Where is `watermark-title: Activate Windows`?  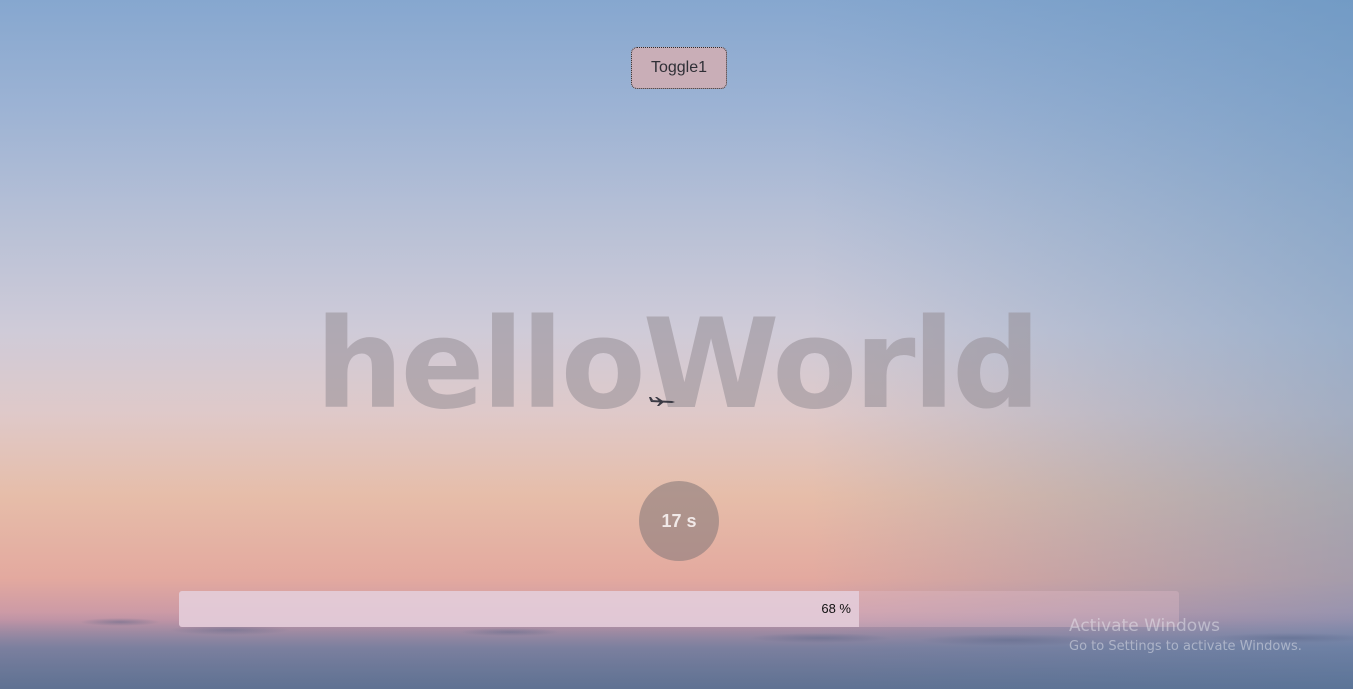 watermark-title: Activate Windows is located at coordinates (1144, 626).